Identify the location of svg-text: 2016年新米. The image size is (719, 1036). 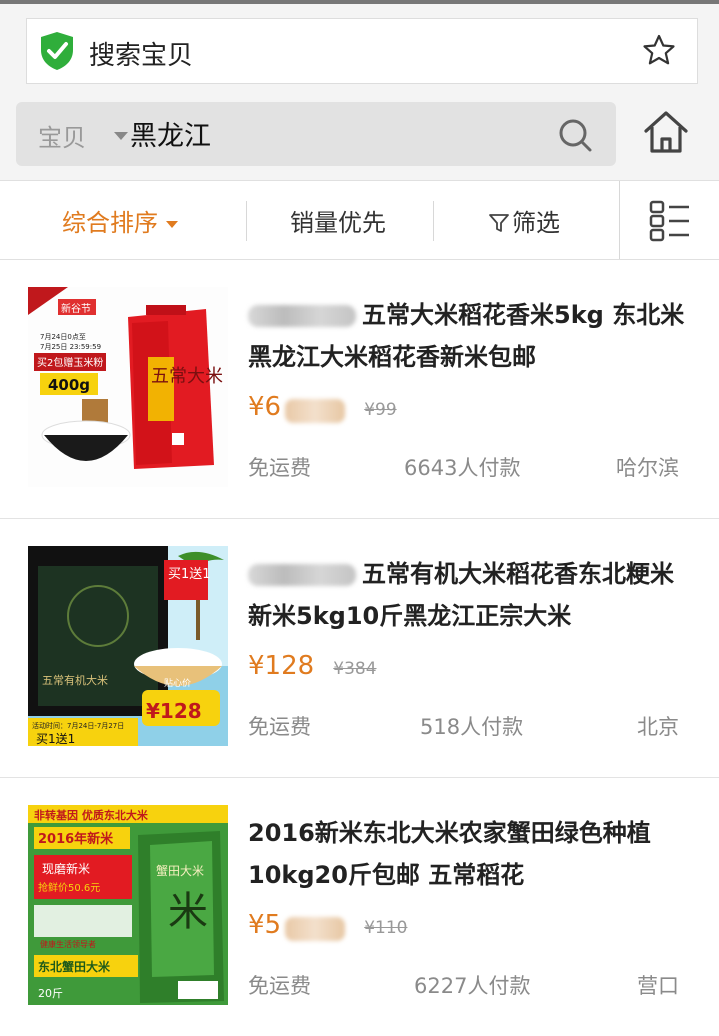
(76, 839).